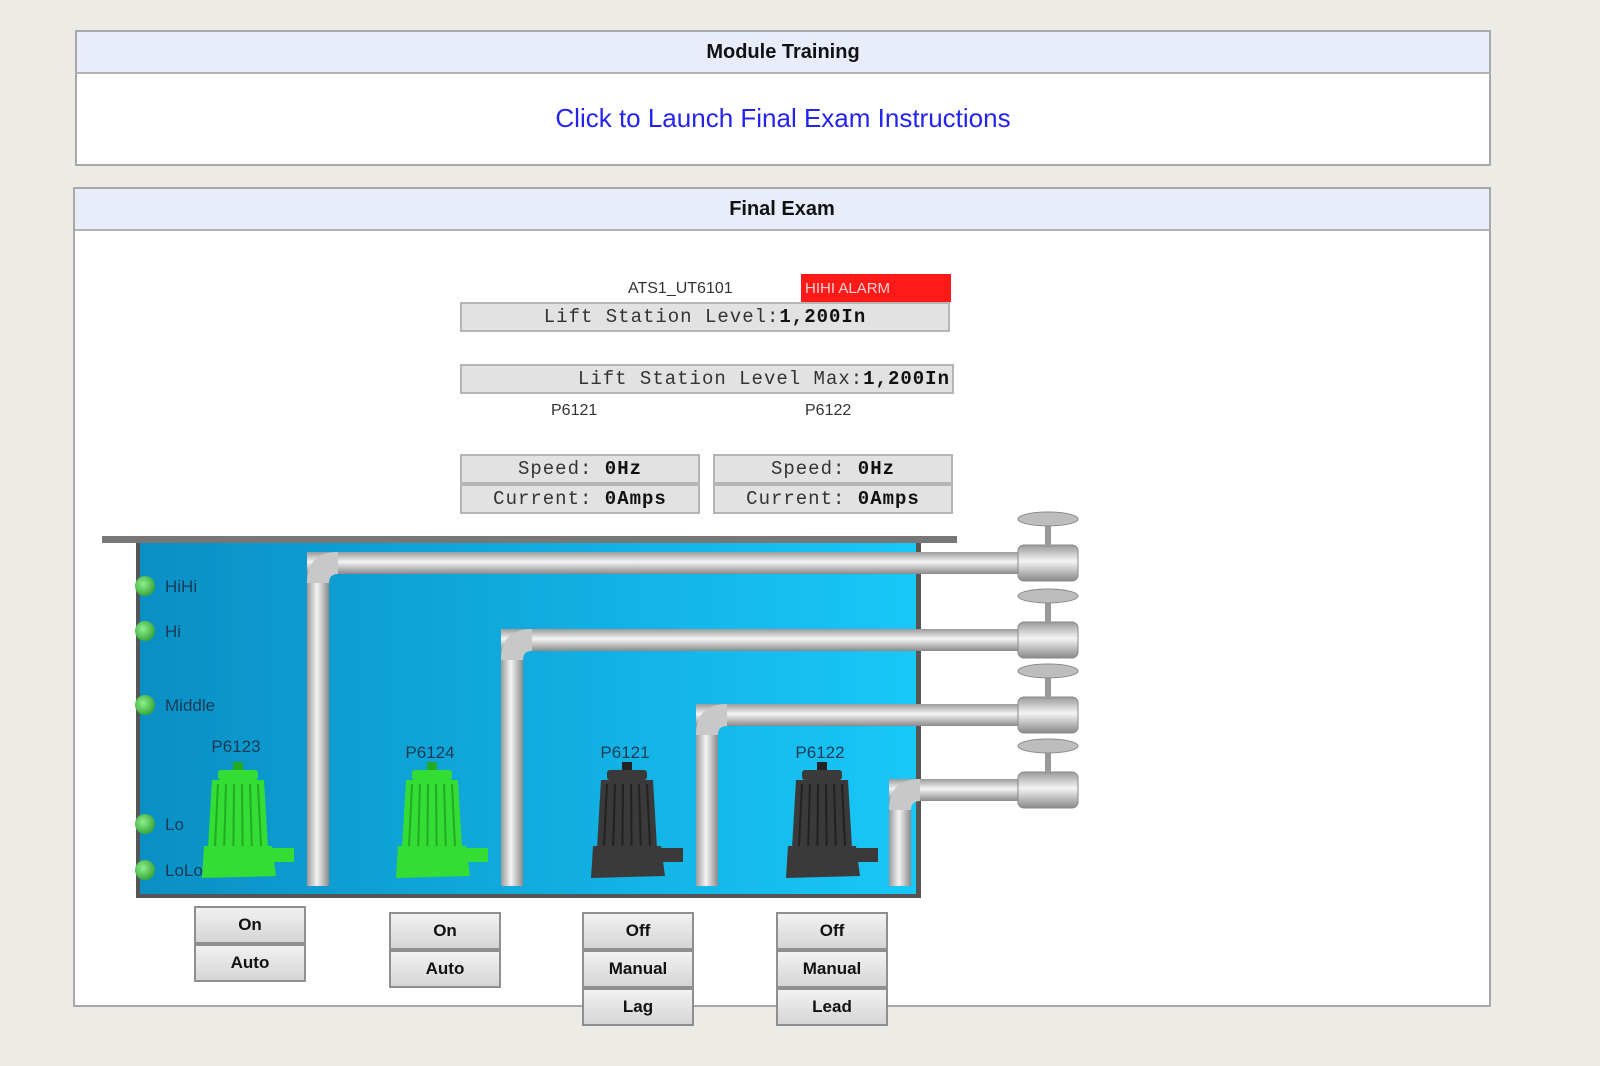 The width and height of the screenshot is (1600, 1066). I want to click on level-switch-label: HiHi, so click(181, 586).